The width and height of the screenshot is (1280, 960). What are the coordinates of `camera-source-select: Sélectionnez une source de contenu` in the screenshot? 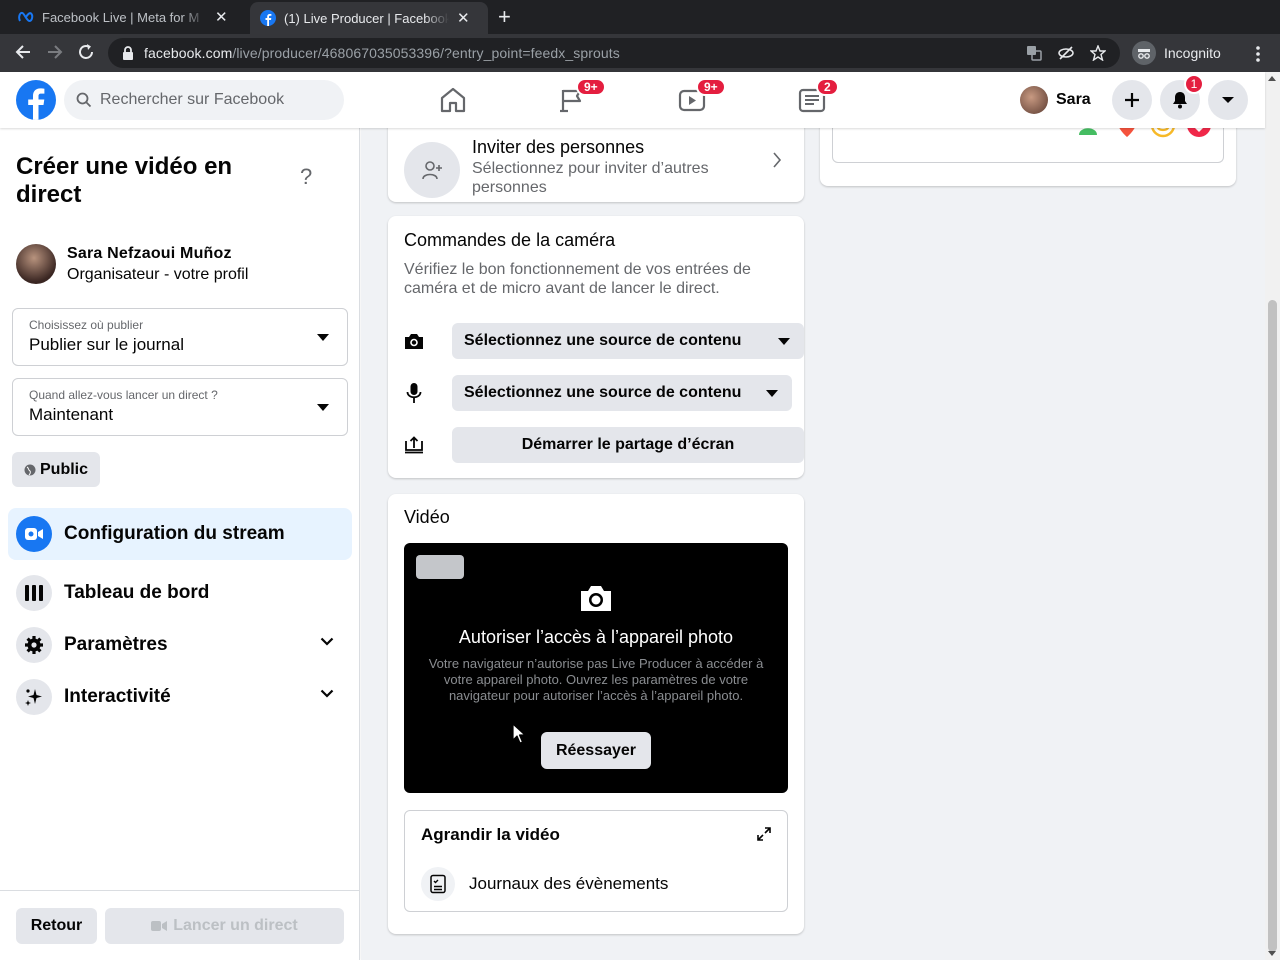 It's located at (628, 341).